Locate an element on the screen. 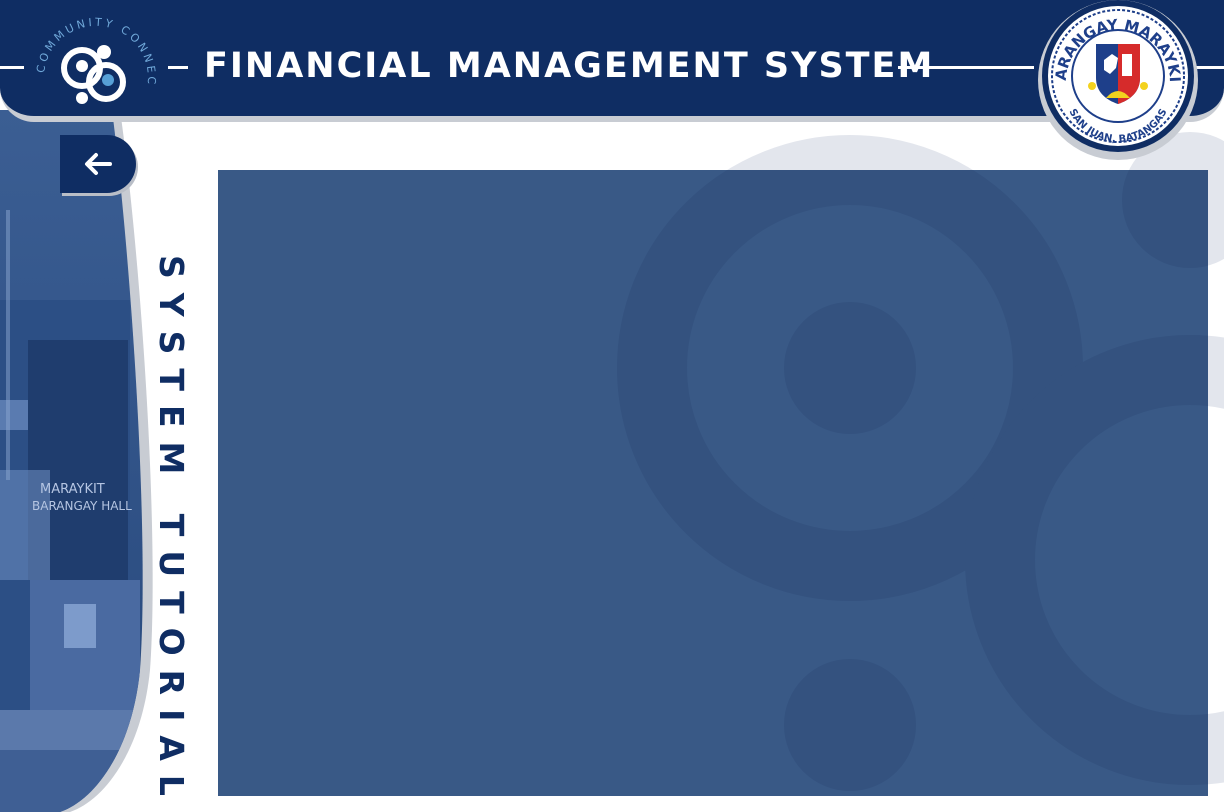 Image resolution: width=1224 pixels, height=812 pixels. photo-sign-line2: BARANGAY HALL is located at coordinates (82, 506).